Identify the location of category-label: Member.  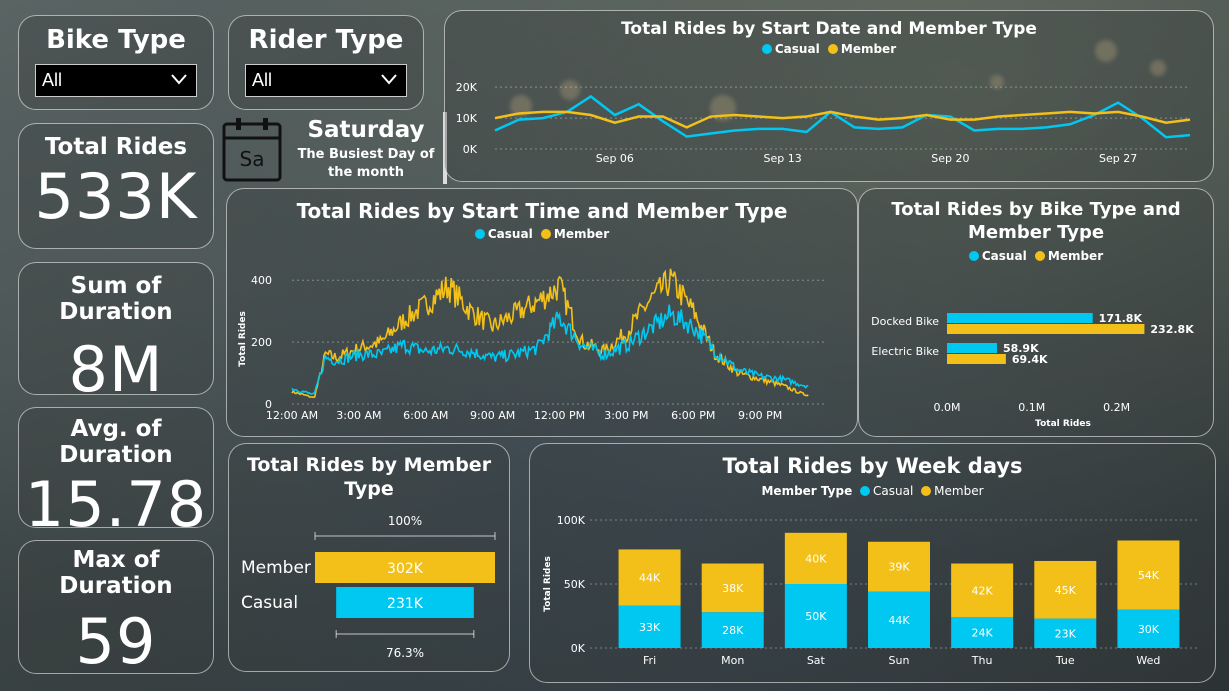
(276, 568).